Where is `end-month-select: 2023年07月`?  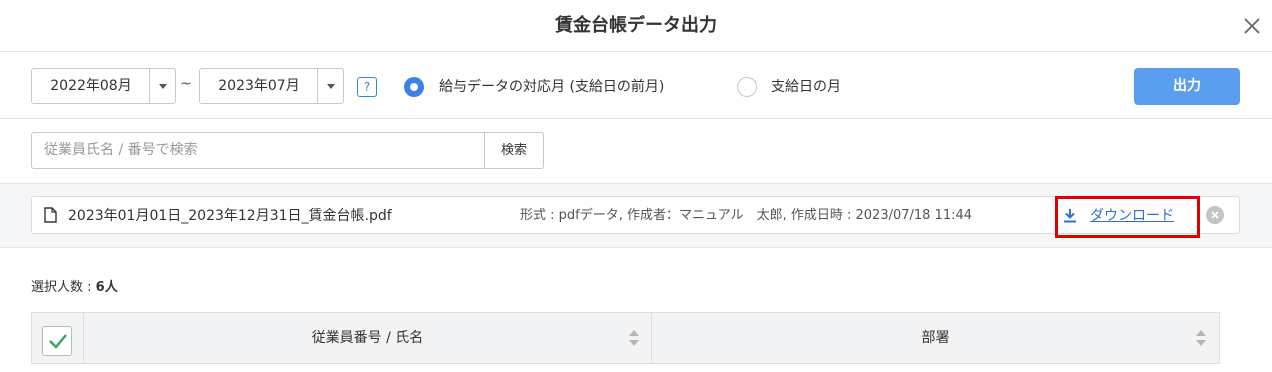 end-month-select: 2023年07月 is located at coordinates (271, 86).